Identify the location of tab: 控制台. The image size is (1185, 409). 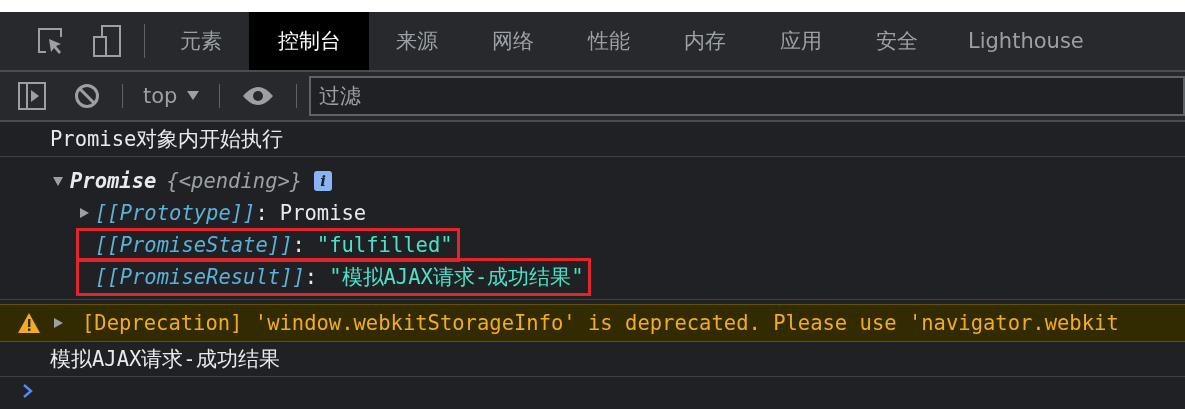
(309, 41).